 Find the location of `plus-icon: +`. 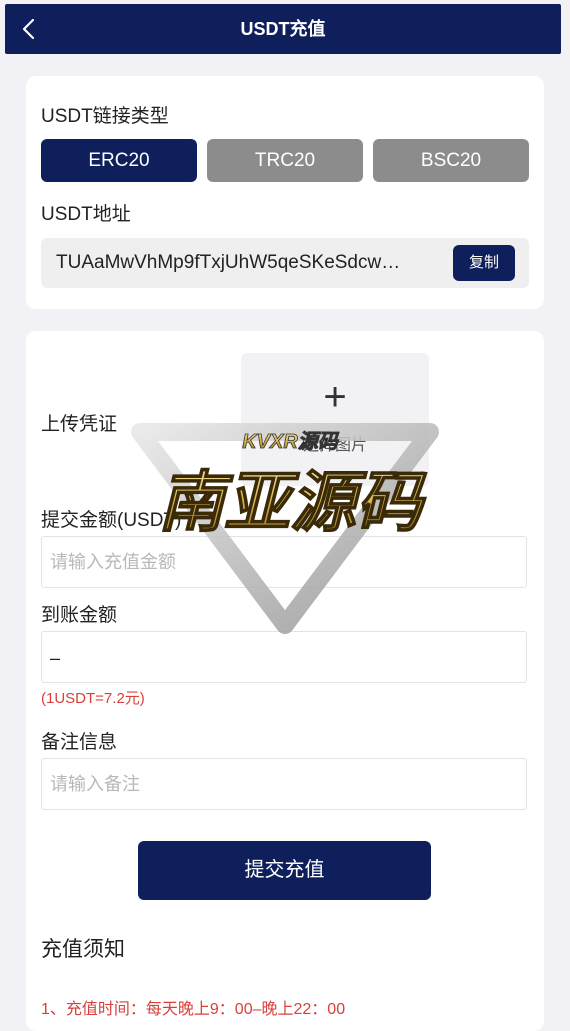

plus-icon: + is located at coordinates (335, 397).